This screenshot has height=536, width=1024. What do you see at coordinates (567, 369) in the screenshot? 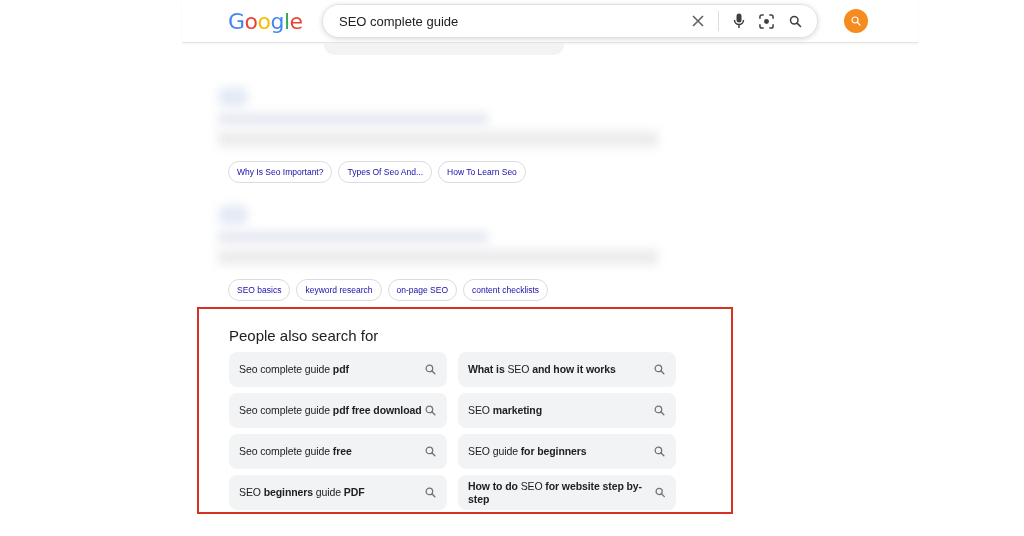
I see `related-search: What is SEO and how it works` at bounding box center [567, 369].